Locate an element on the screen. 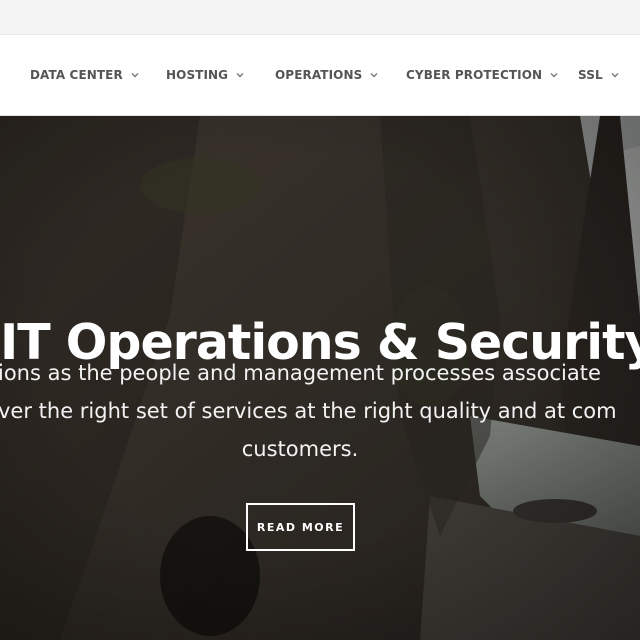  nav-item-label: OPERATIONS is located at coordinates (319, 75).